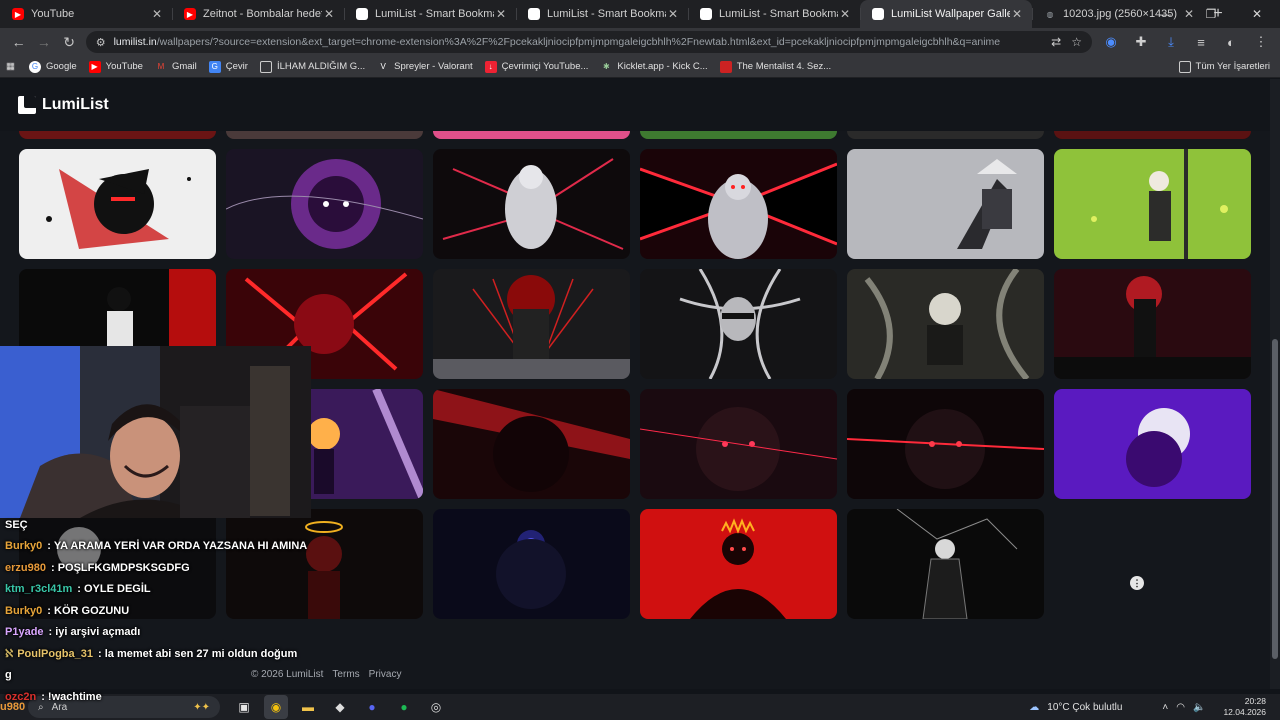 The image size is (1280, 720). Describe the element at coordinates (1211, 14) in the screenshot. I see `restore-icon: ❐` at that location.